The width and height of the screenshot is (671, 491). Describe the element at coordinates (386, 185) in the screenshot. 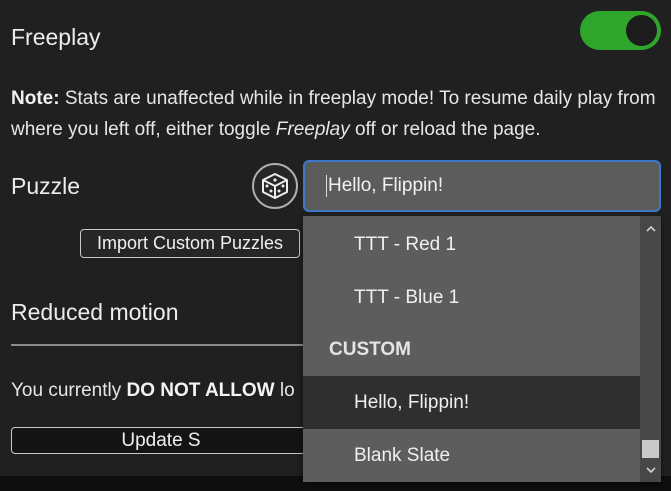

I see `puzzle-select-value: Hello, Flippin!` at that location.